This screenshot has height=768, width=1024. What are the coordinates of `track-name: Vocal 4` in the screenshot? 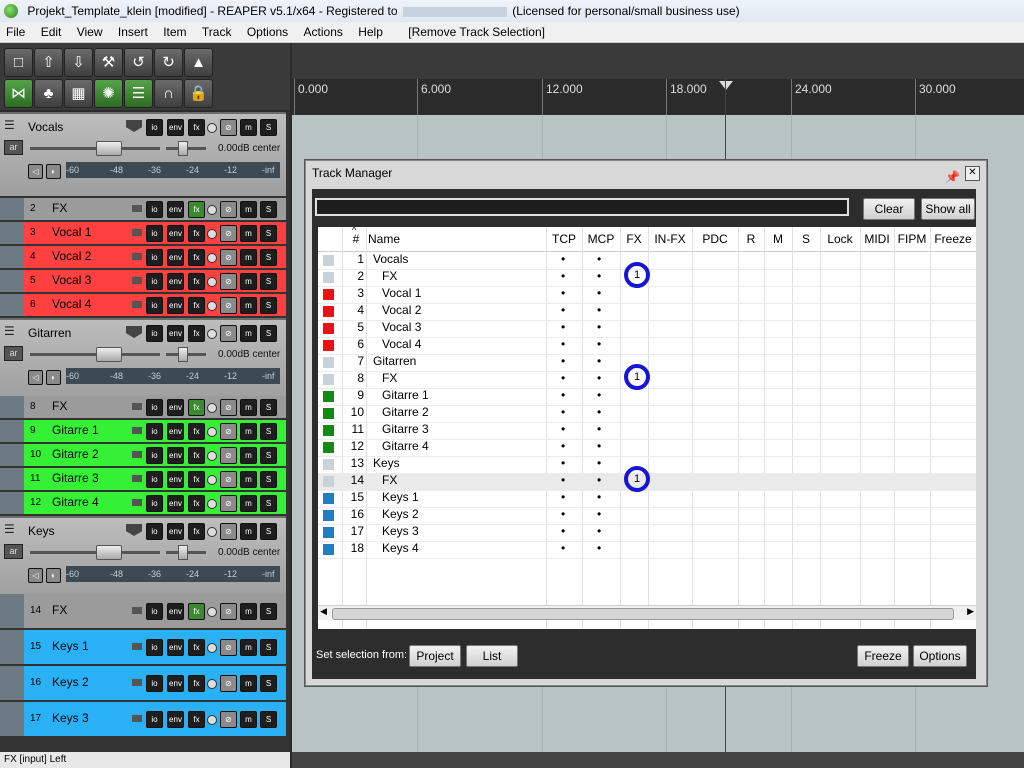 It's located at (71, 304).